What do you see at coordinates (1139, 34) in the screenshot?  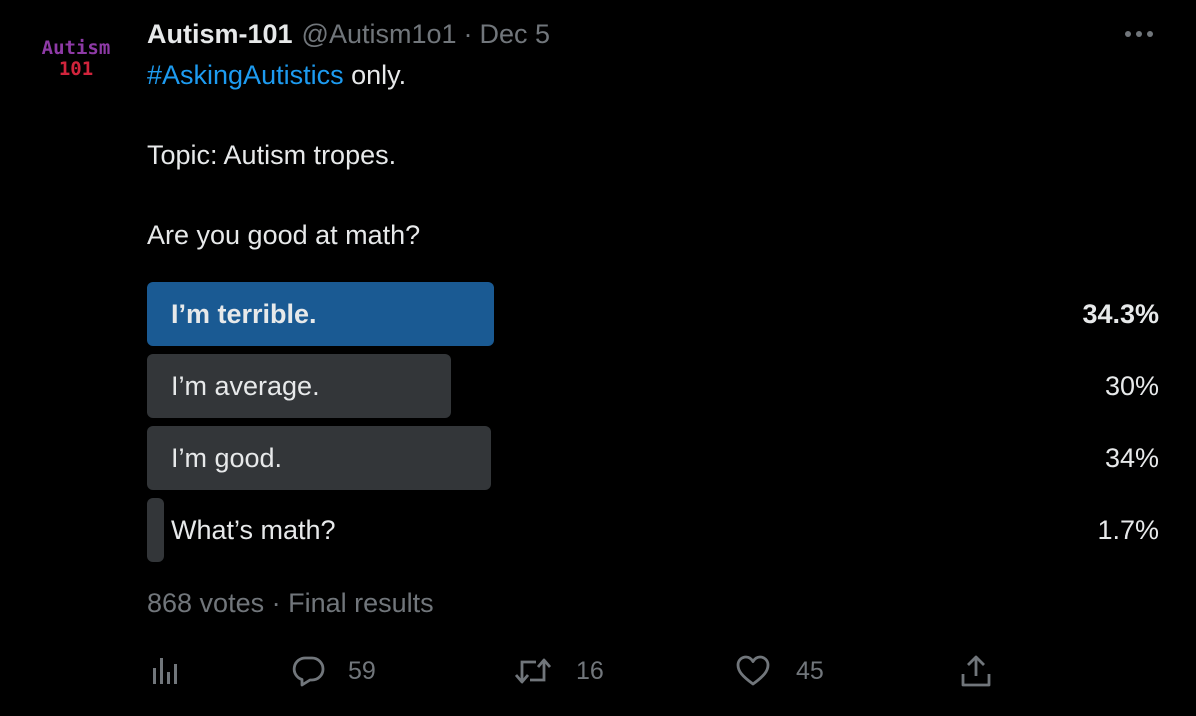 I see `more-horizontal-icon` at bounding box center [1139, 34].